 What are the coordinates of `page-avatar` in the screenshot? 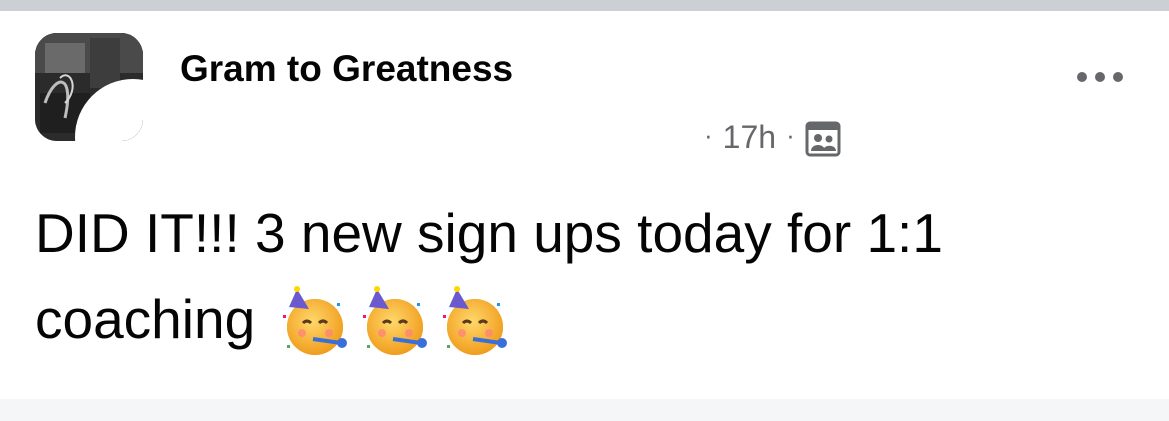 It's located at (89, 87).